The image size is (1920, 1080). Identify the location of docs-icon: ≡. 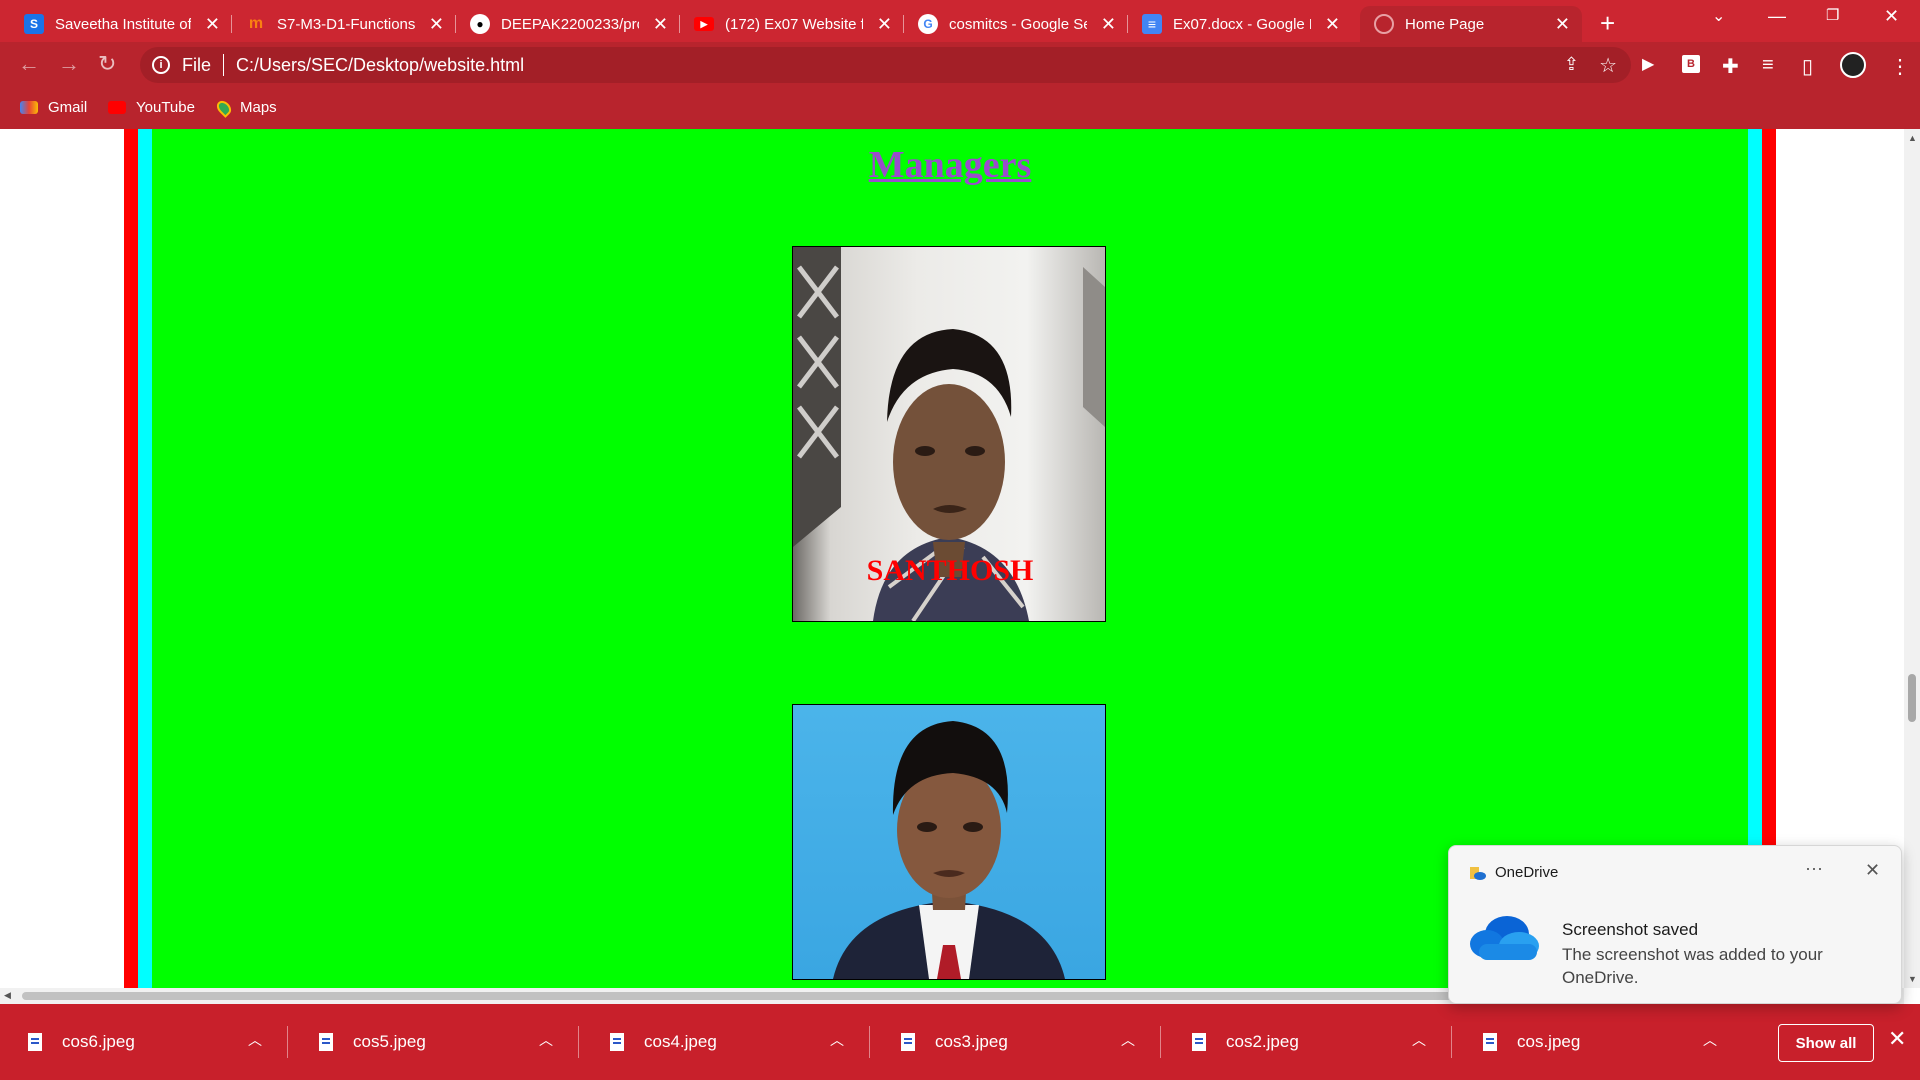
(1152, 24).